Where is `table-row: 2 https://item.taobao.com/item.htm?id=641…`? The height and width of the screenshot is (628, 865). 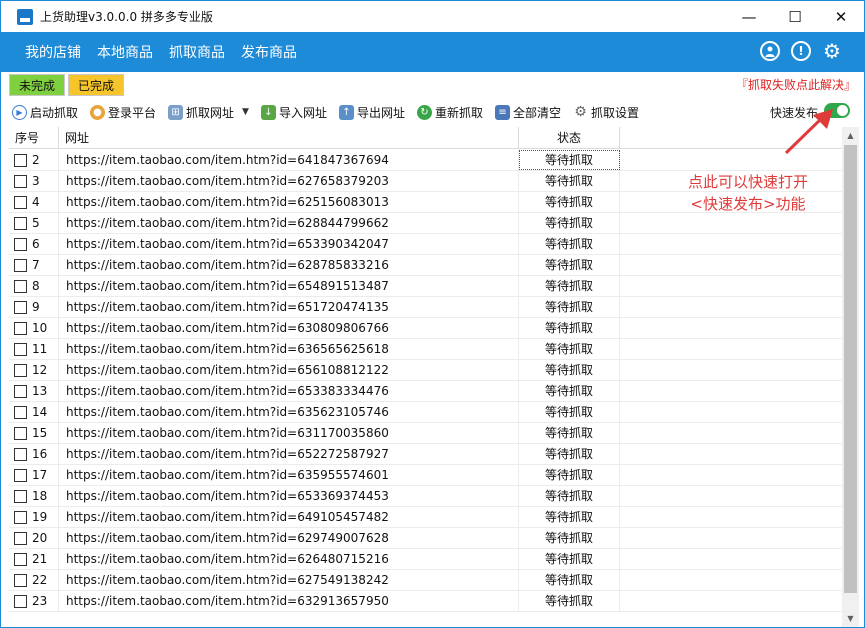 table-row: 2 https://item.taobao.com/item.htm?id=641… is located at coordinates (425, 160).